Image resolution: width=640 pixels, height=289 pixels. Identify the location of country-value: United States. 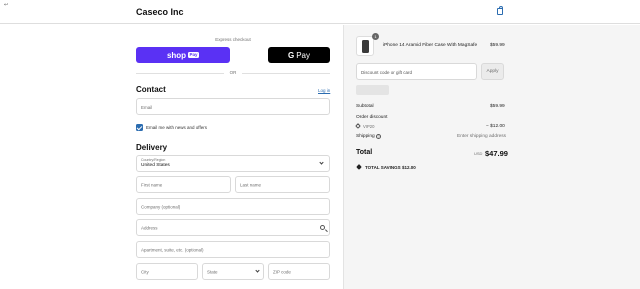
(155, 165).